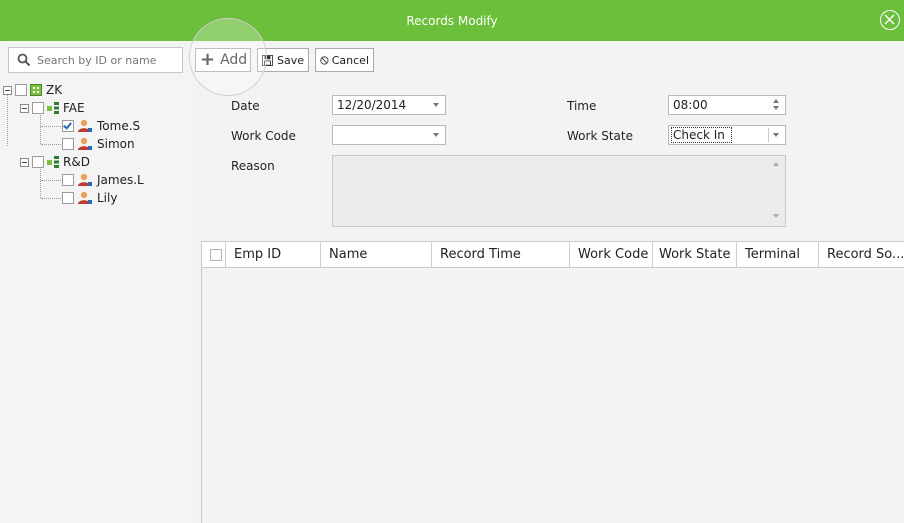 The height and width of the screenshot is (523, 904). I want to click on tree-label-rnd: R&D, so click(76, 162).